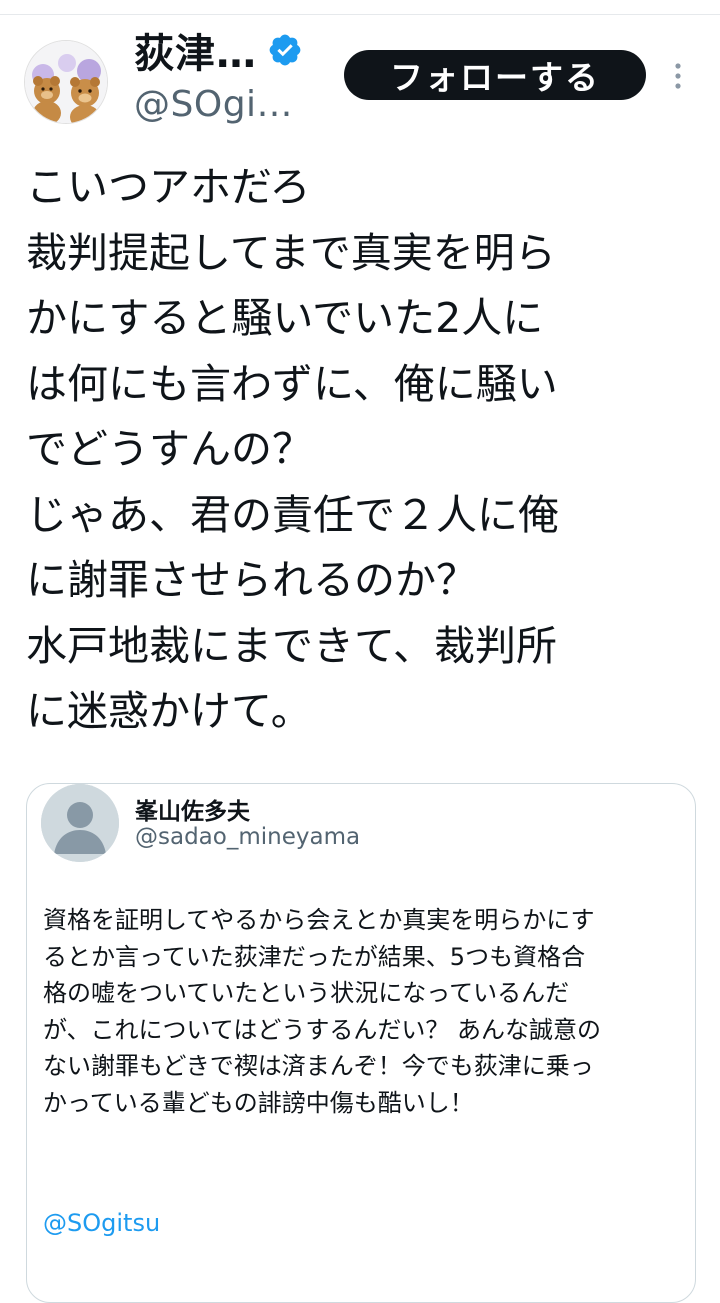  What do you see at coordinates (169, 449) in the screenshot?
I see `tweet-text-line: でどうすんの？` at bounding box center [169, 449].